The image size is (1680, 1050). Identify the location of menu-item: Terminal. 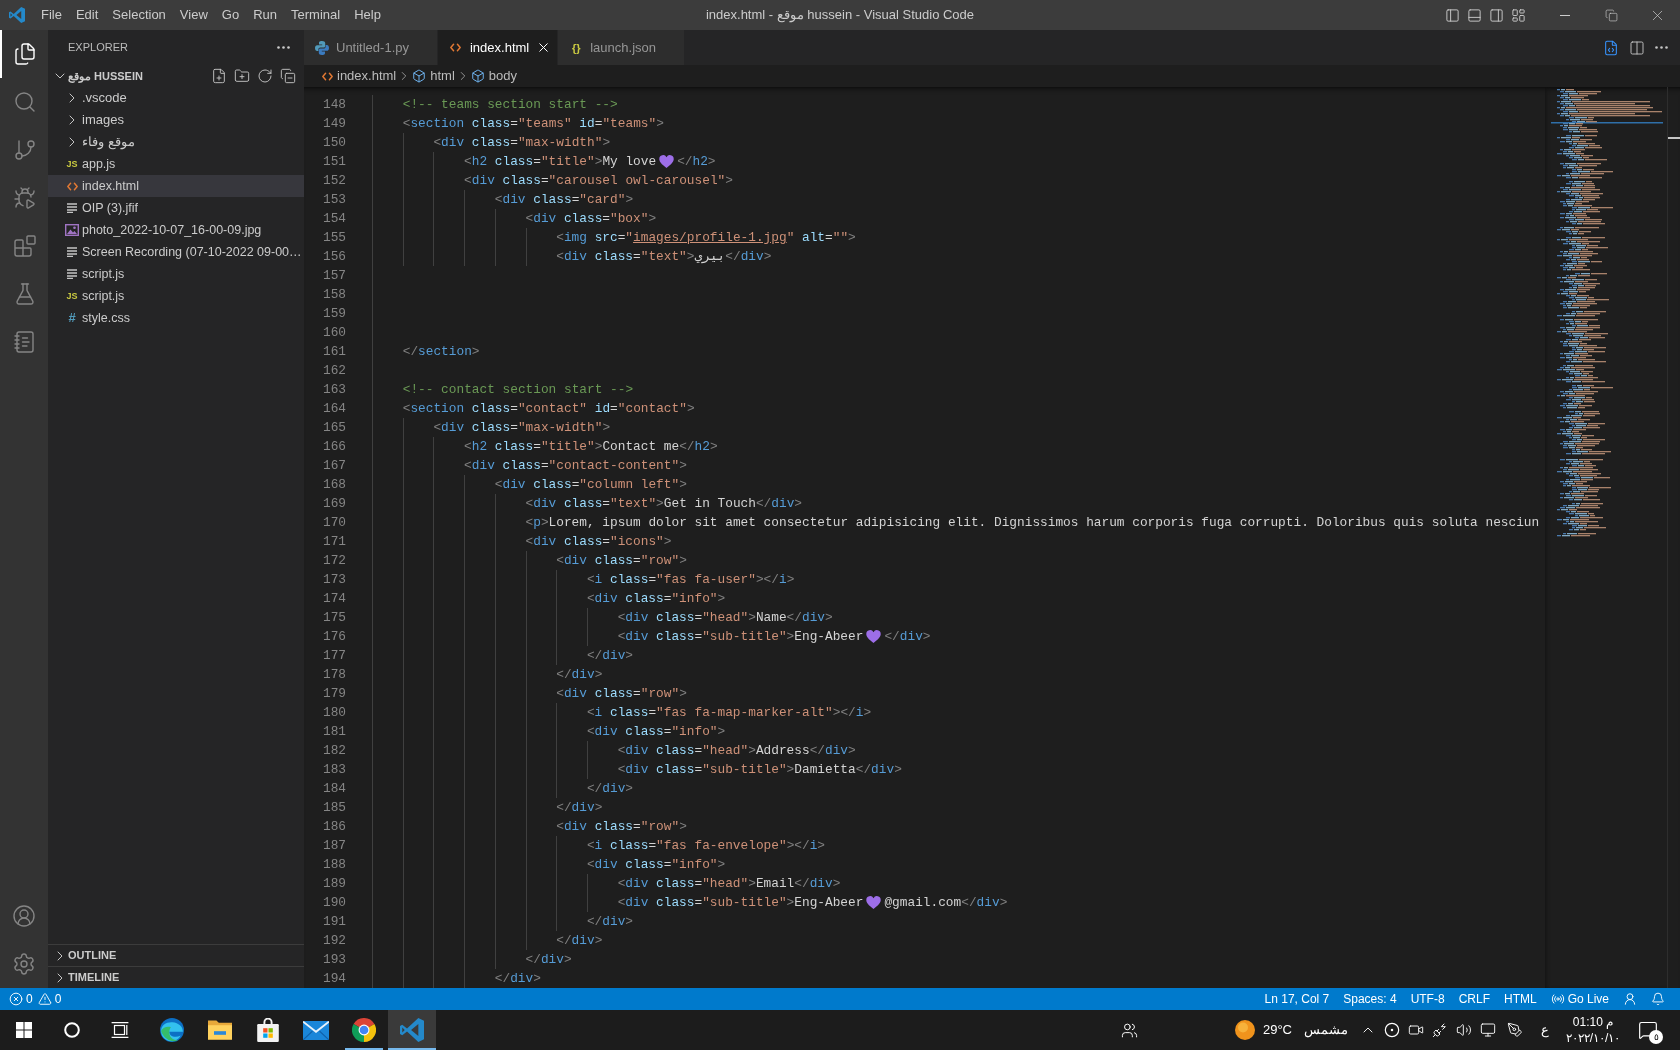
(316, 15).